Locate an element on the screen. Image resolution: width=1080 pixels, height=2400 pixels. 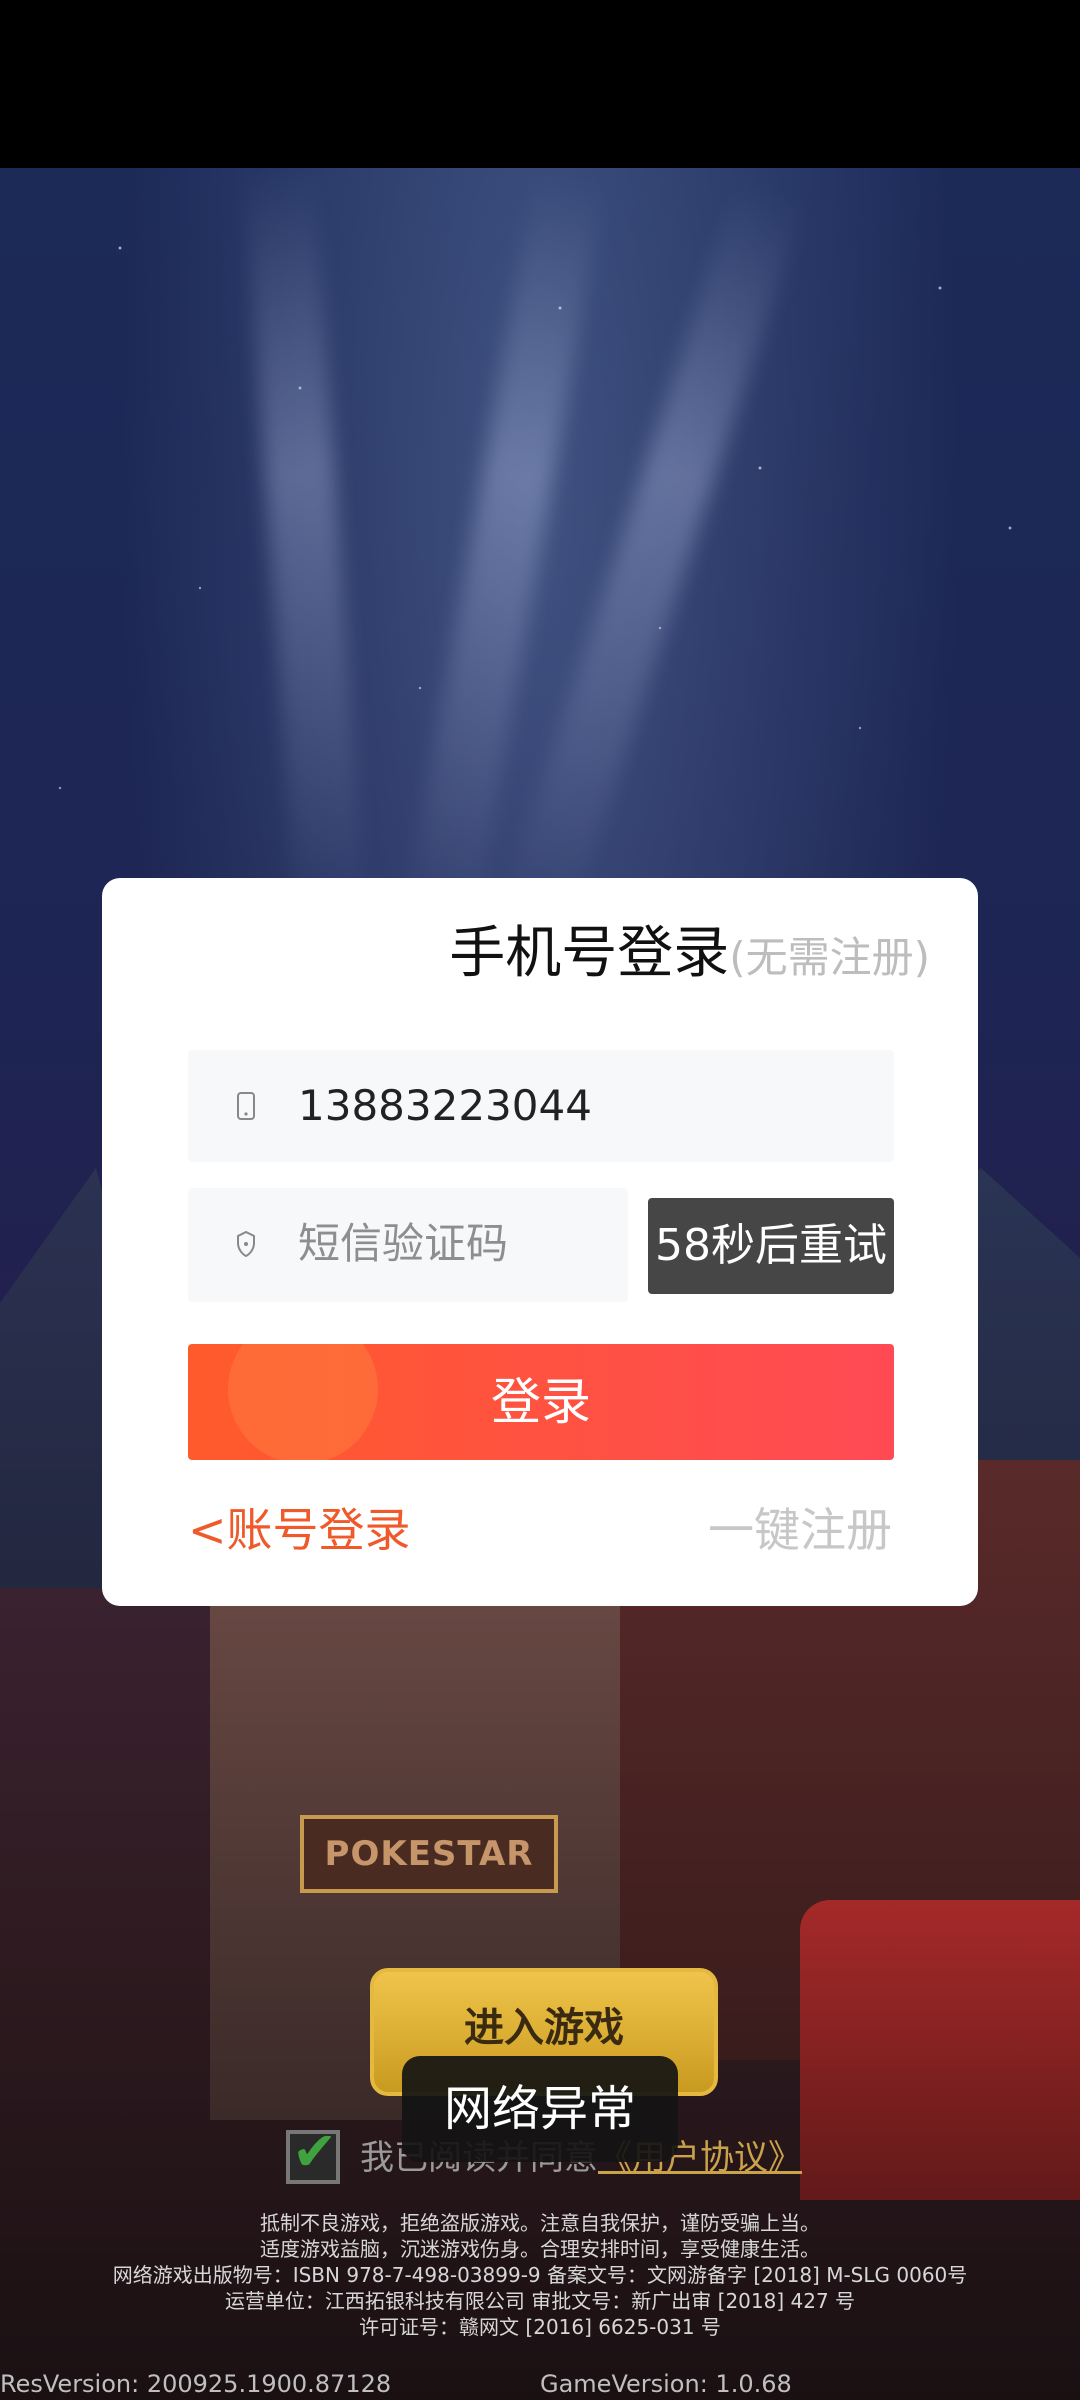
login-button: 登录 is located at coordinates (541, 1402).